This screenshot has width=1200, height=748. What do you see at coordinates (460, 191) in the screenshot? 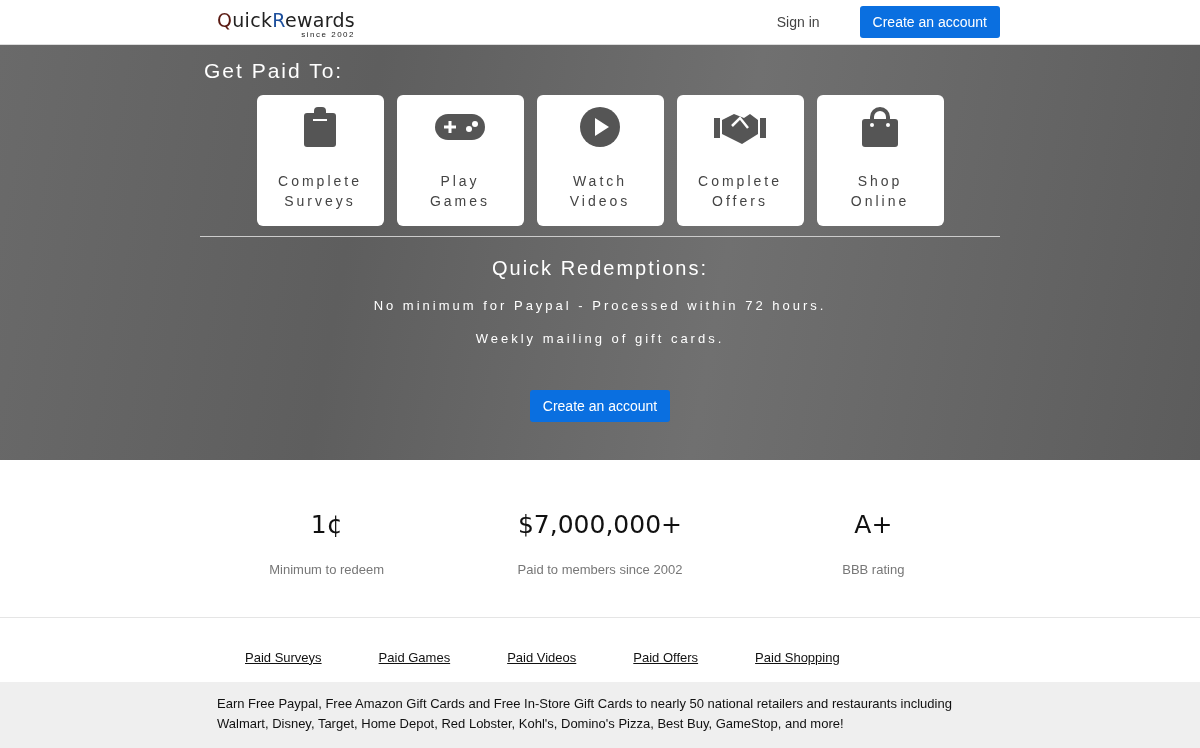
I see `card-label: Play Games` at bounding box center [460, 191].